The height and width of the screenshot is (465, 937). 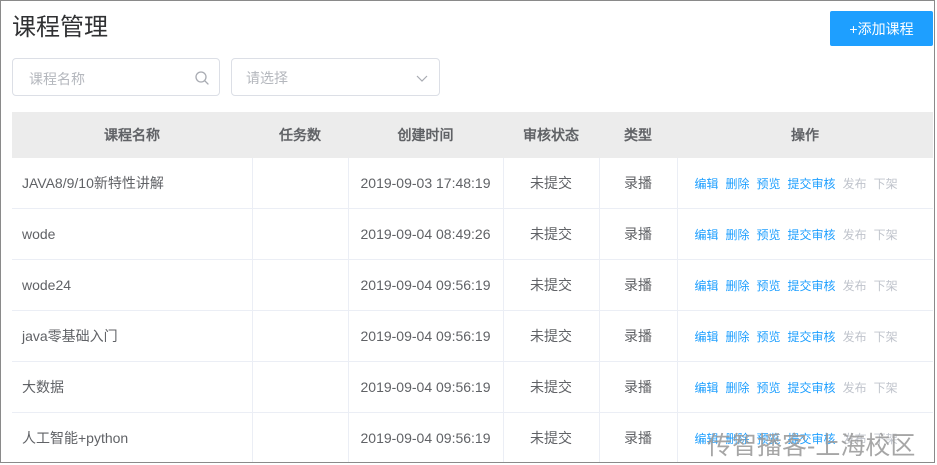 I want to click on column-header-type: 类型, so click(x=638, y=135).